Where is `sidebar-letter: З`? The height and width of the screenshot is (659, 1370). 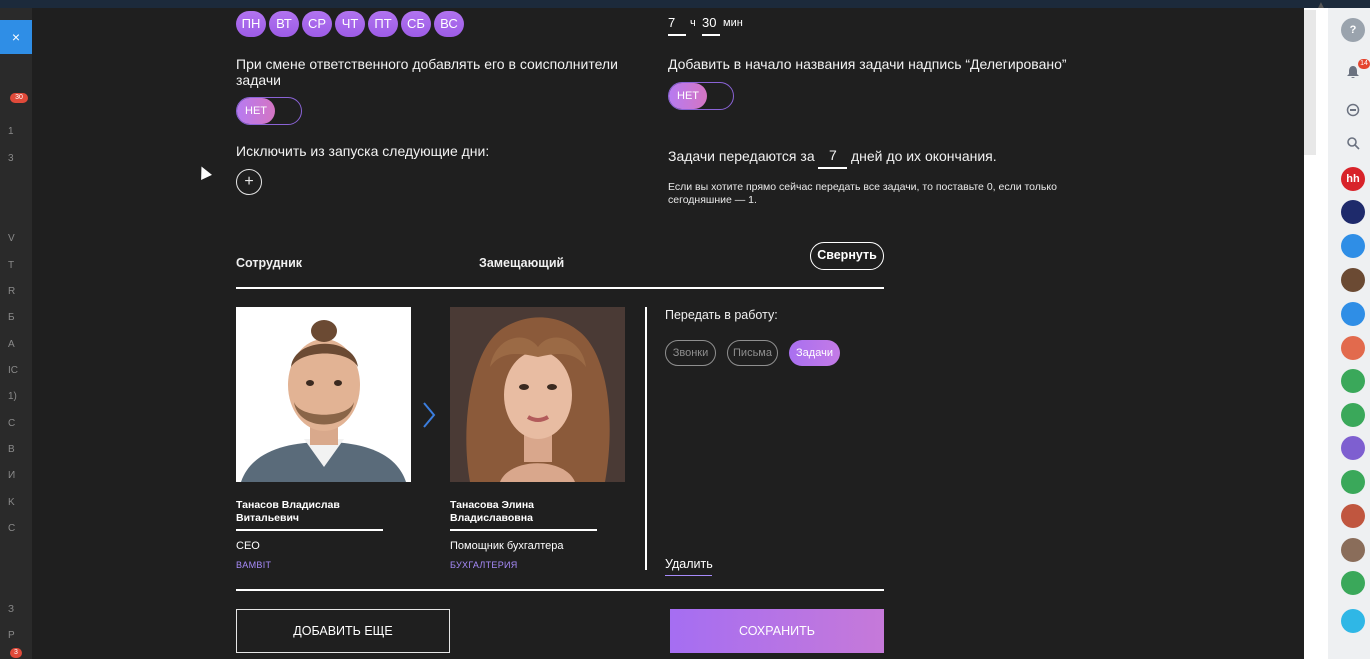 sidebar-letter: З is located at coordinates (11, 609).